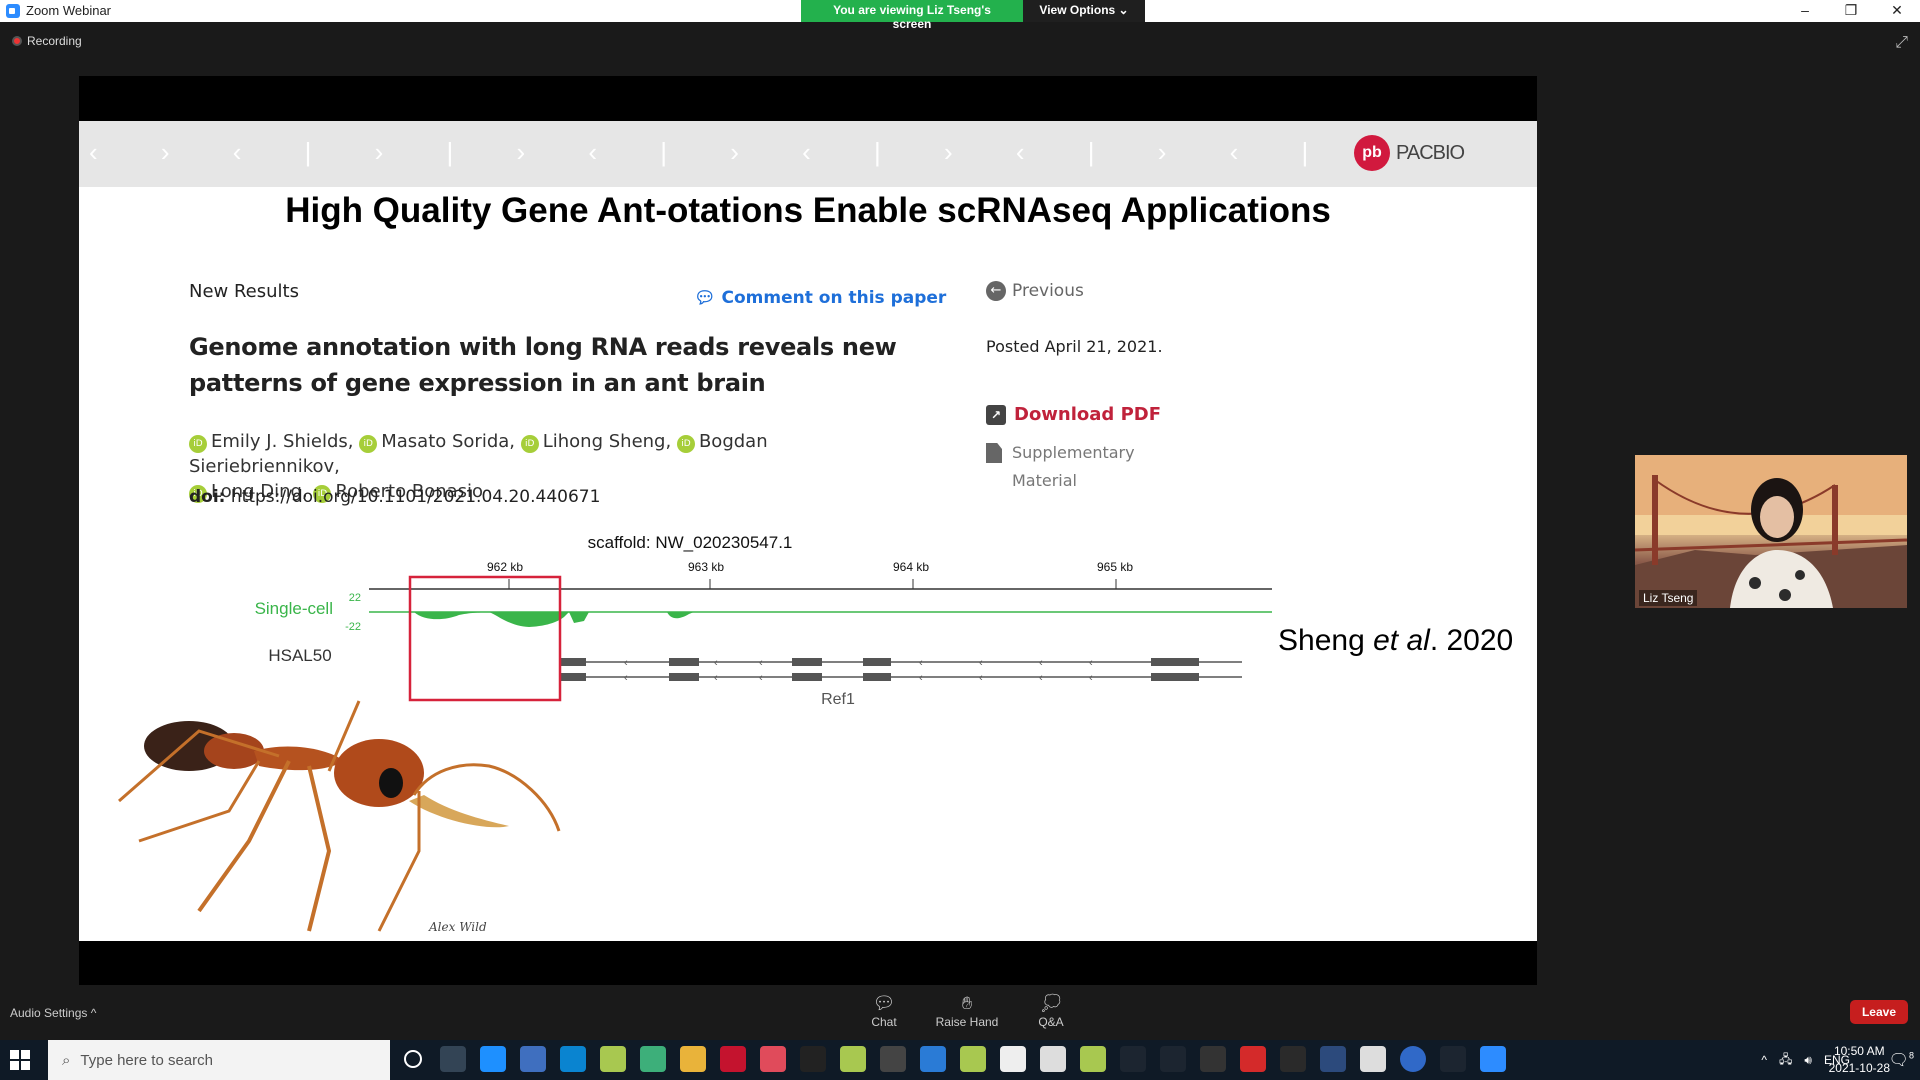 This screenshot has height=1080, width=1920. I want to click on raise-hand-button: ✋︎ Raise Hand, so click(967, 1011).